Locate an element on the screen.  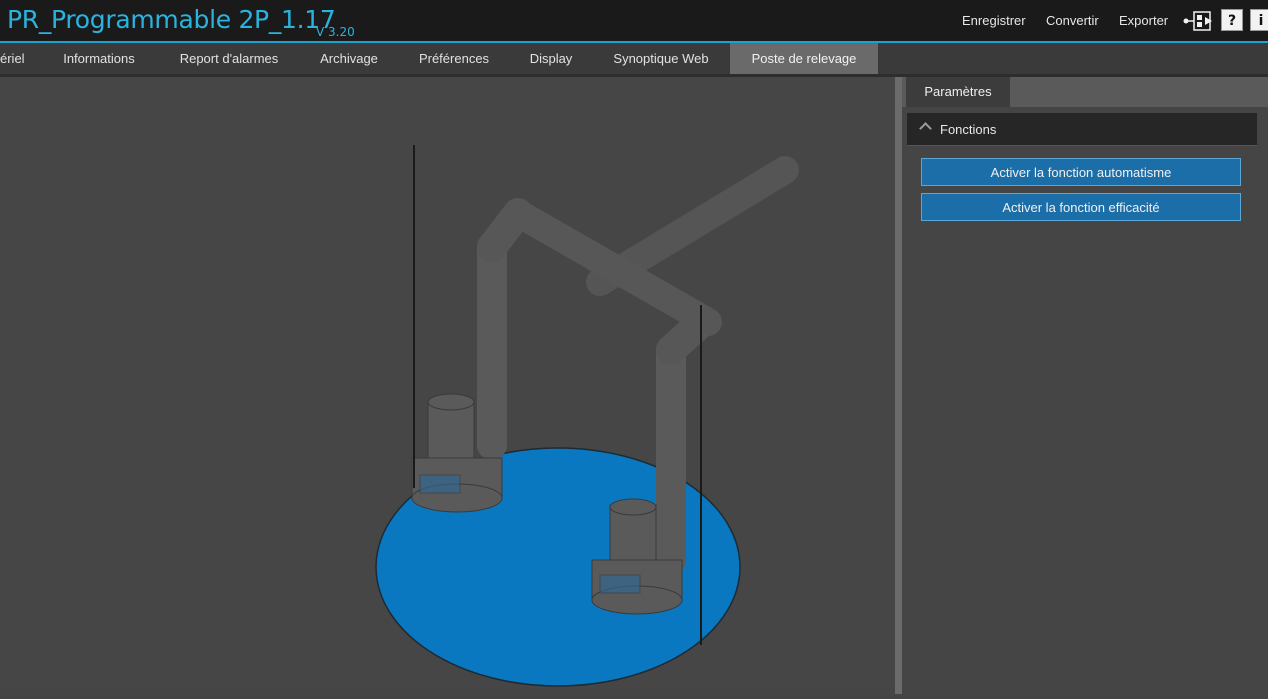
tab-synoptique-web: Synoptique Web is located at coordinates (661, 58).